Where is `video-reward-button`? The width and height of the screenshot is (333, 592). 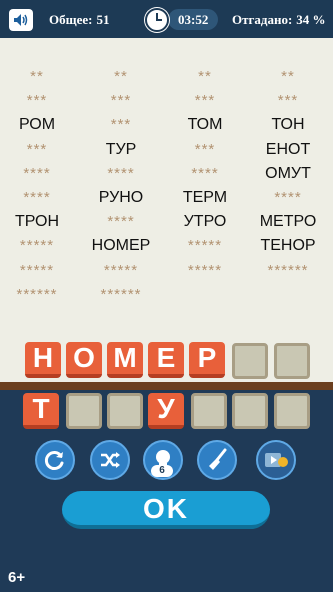 video-reward-button is located at coordinates (276, 460).